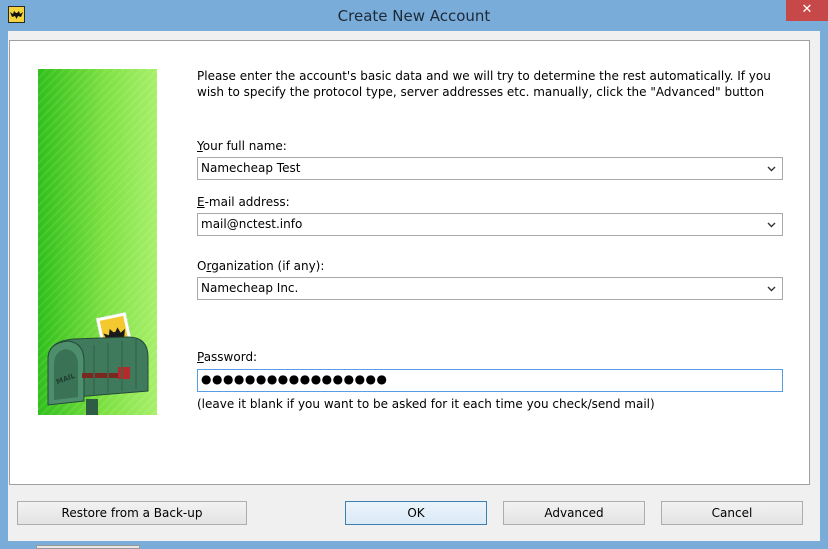 This screenshot has height=549, width=828. Describe the element at coordinates (732, 513) in the screenshot. I see `cancel-button: Cancel` at that location.